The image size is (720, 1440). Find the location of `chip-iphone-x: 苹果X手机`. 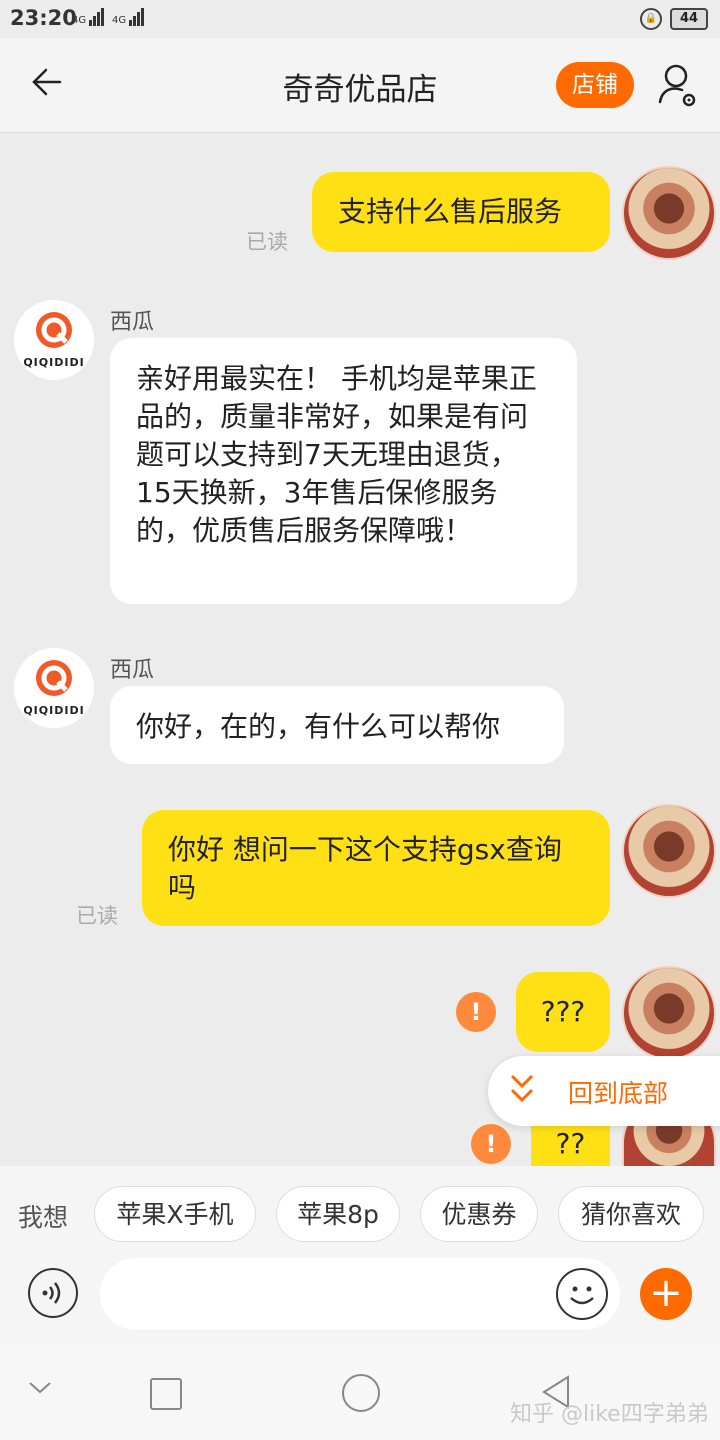

chip-iphone-x: 苹果X手机 is located at coordinates (175, 1214).